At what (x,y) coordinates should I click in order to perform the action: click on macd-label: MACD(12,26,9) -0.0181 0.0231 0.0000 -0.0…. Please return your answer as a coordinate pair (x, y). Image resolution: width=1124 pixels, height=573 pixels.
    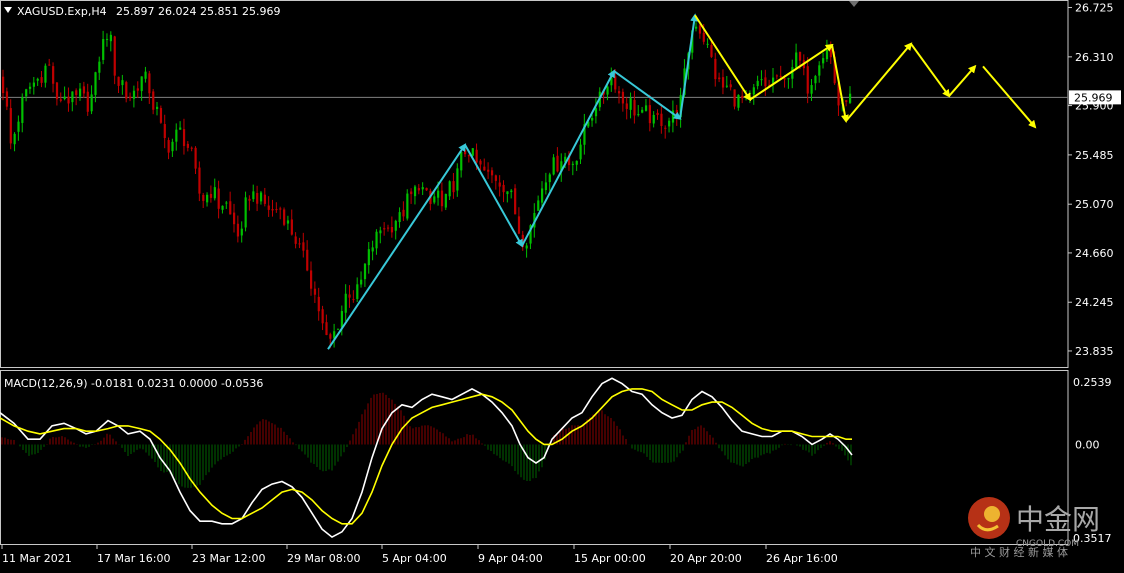
    Looking at the image, I should click on (133, 383).